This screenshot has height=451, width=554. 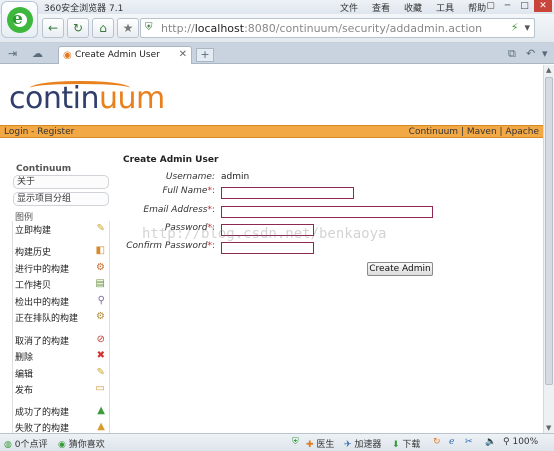 What do you see at coordinates (42, 413) in the screenshot?
I see `legend-label: 成功了的构建` at bounding box center [42, 413].